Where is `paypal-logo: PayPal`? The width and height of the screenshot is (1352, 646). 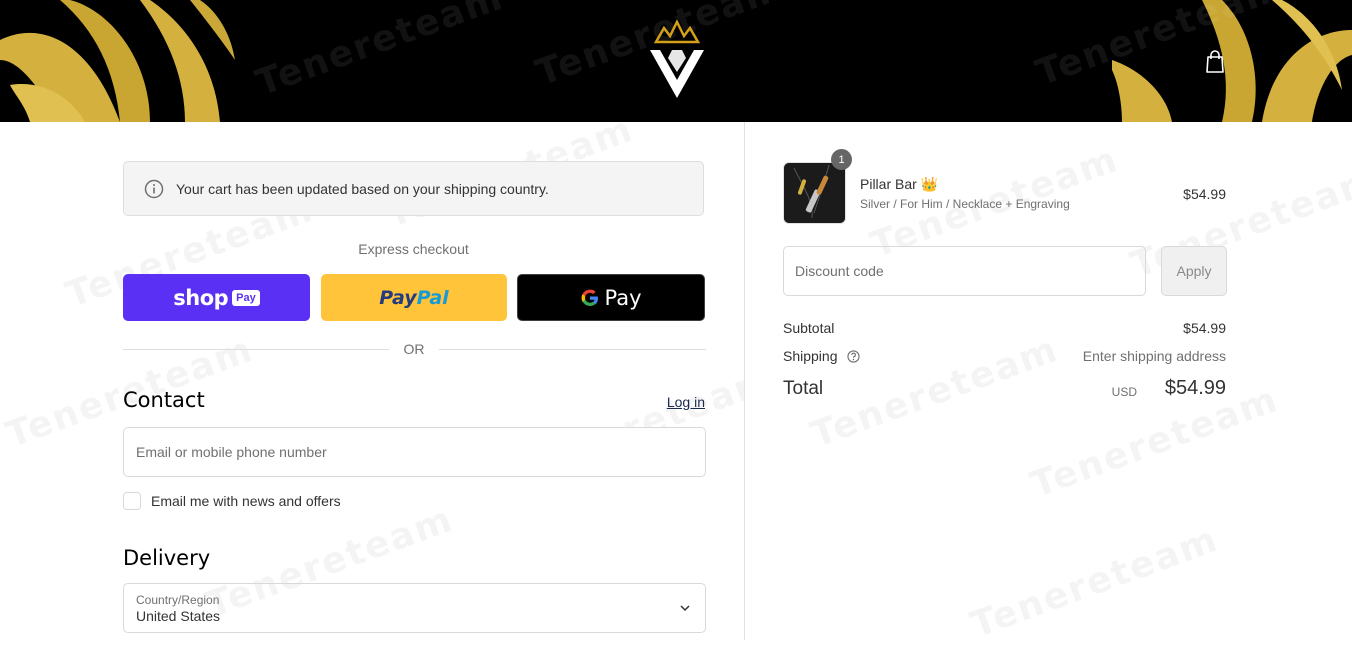
paypal-logo: PayPal is located at coordinates (414, 297).